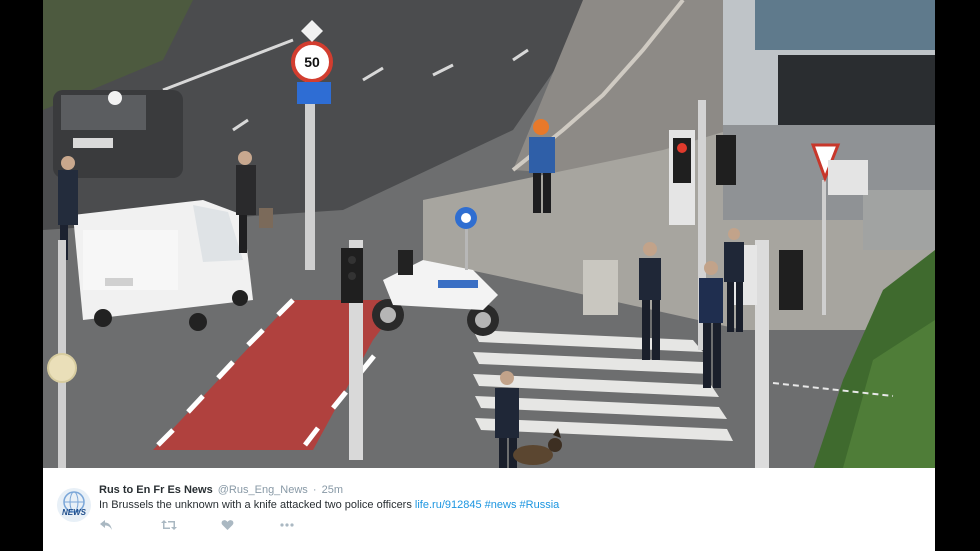 The image size is (980, 551). Describe the element at coordinates (312, 62) in the screenshot. I see `speed-limit-value: 50` at that location.